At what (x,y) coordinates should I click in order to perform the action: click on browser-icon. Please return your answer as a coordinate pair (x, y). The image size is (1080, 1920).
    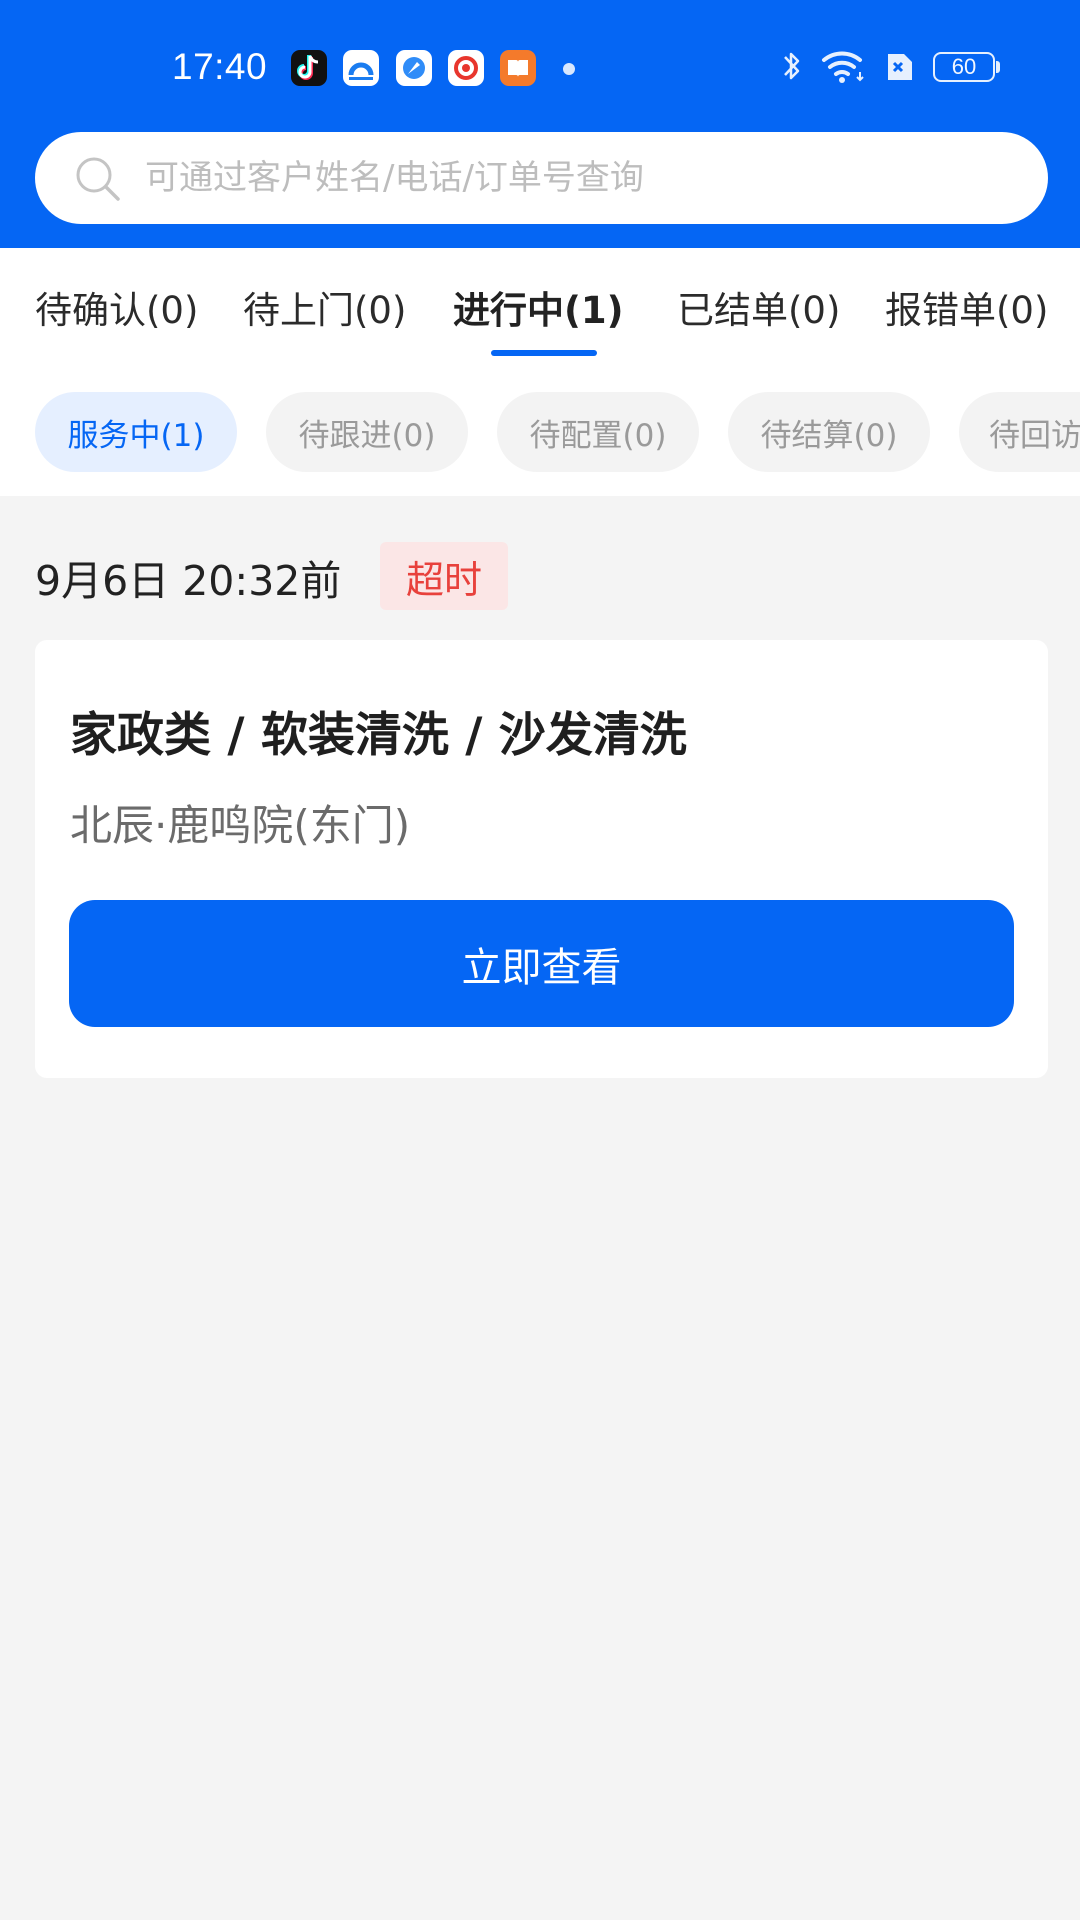
    Looking at the image, I should click on (414, 68).